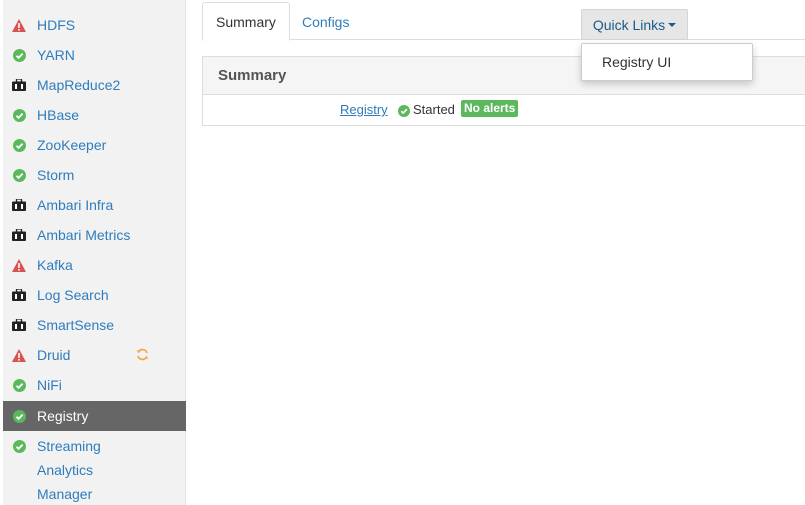 This screenshot has height=505, width=805. I want to click on sidebar-item-label: ZooKeeper, so click(72, 145).